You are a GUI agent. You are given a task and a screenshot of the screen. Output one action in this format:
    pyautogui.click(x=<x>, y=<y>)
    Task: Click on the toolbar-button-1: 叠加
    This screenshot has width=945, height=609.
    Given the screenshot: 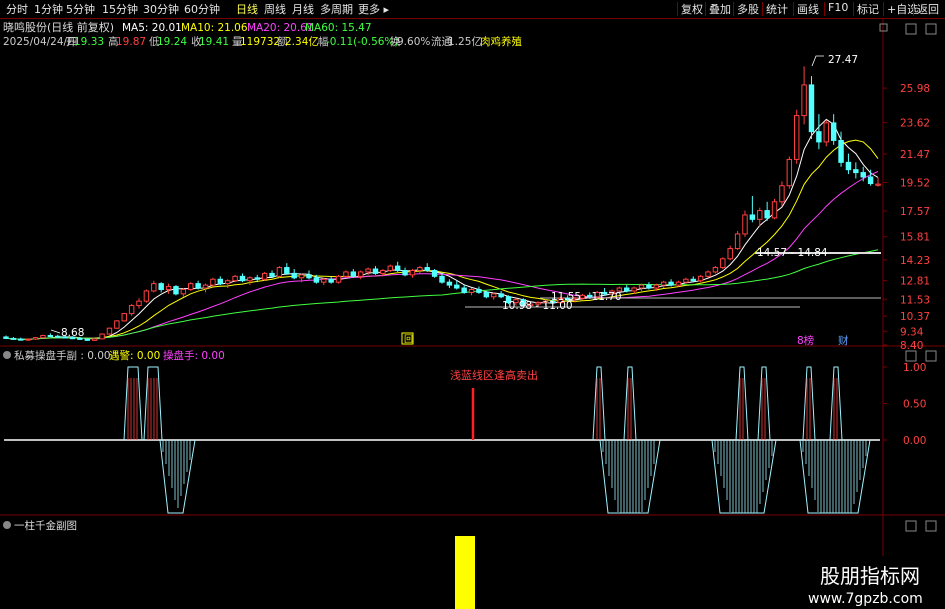 What is the action you would take?
    pyautogui.click(x=720, y=9)
    